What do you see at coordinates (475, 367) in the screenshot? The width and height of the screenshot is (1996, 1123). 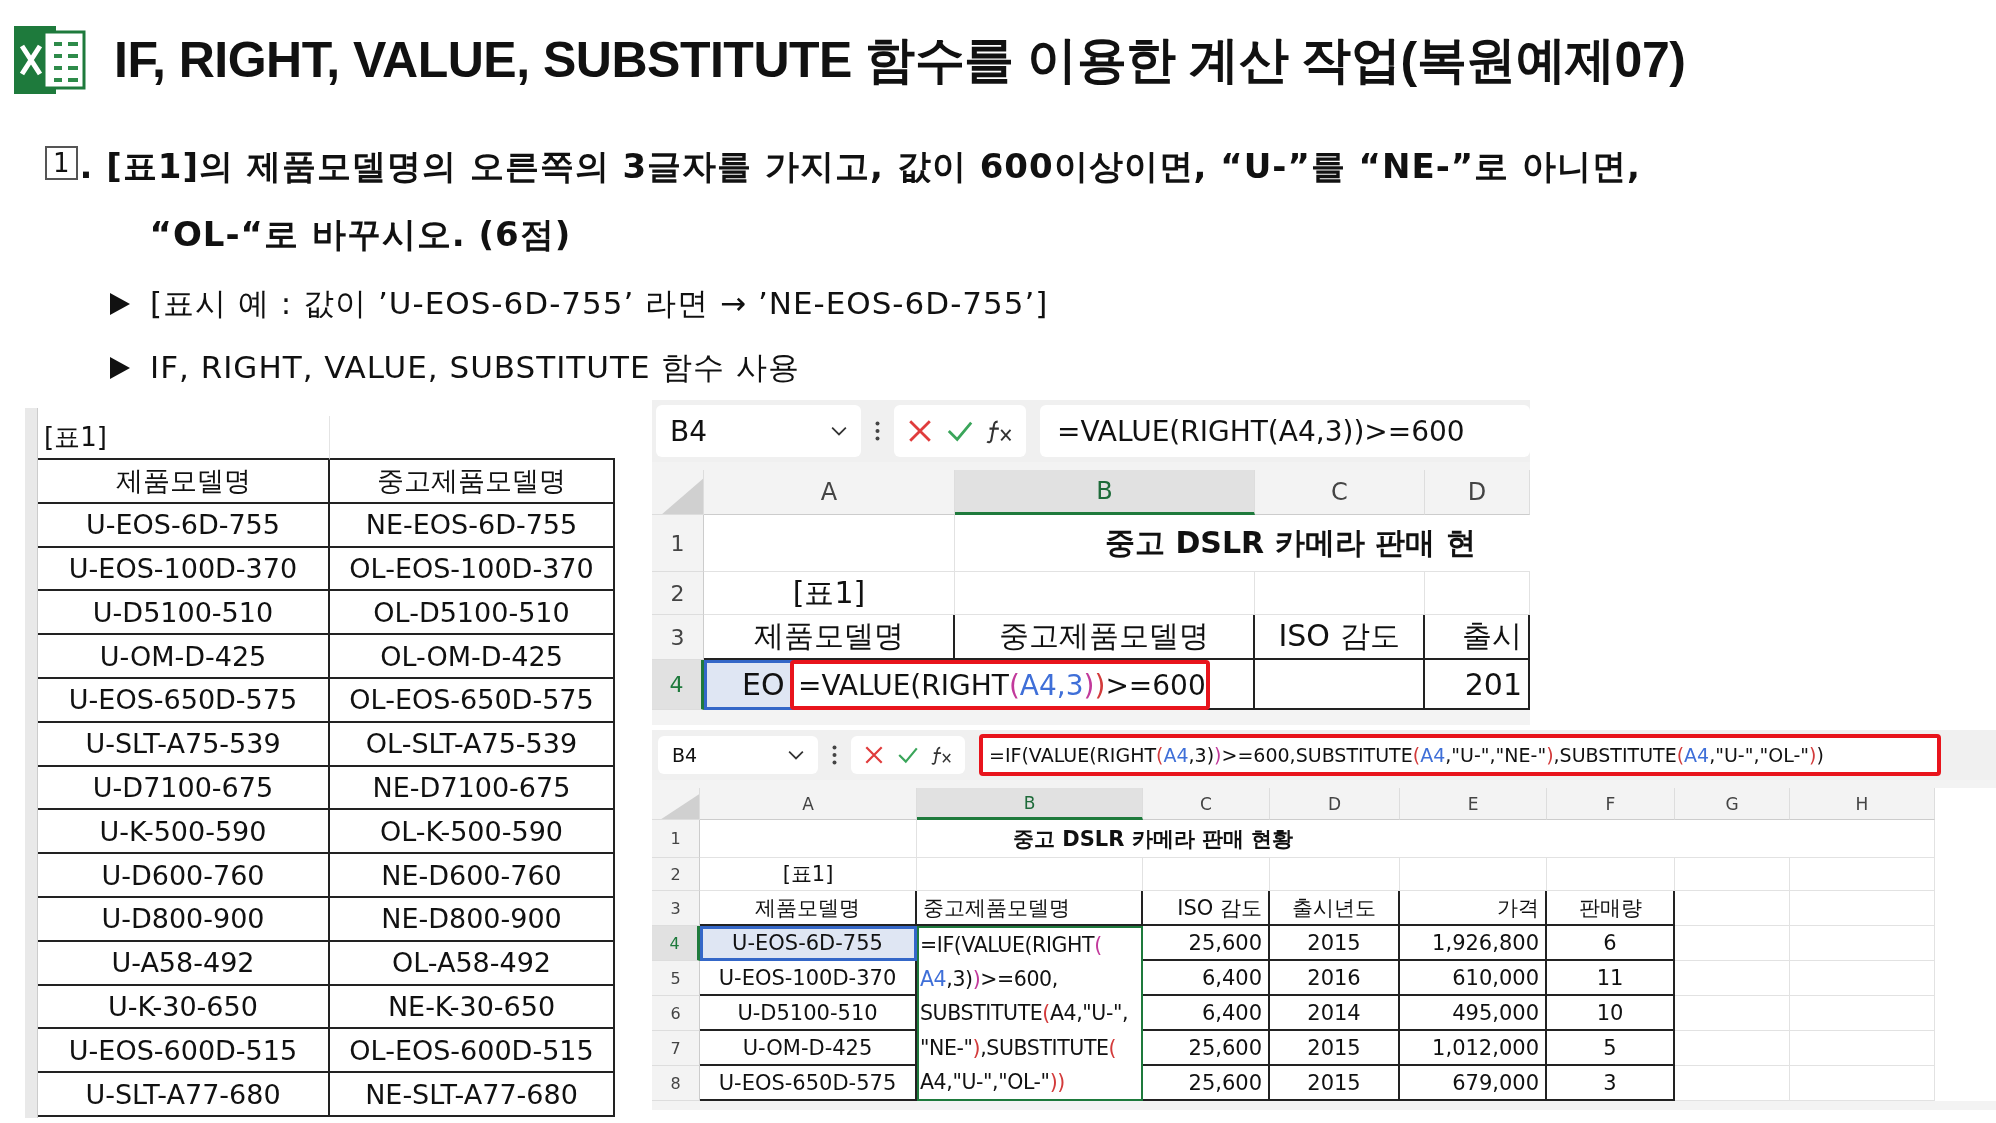 I see `bullet-text: IF, RIGHT, VALUE, SUBSTITUTE 함수 사용` at bounding box center [475, 367].